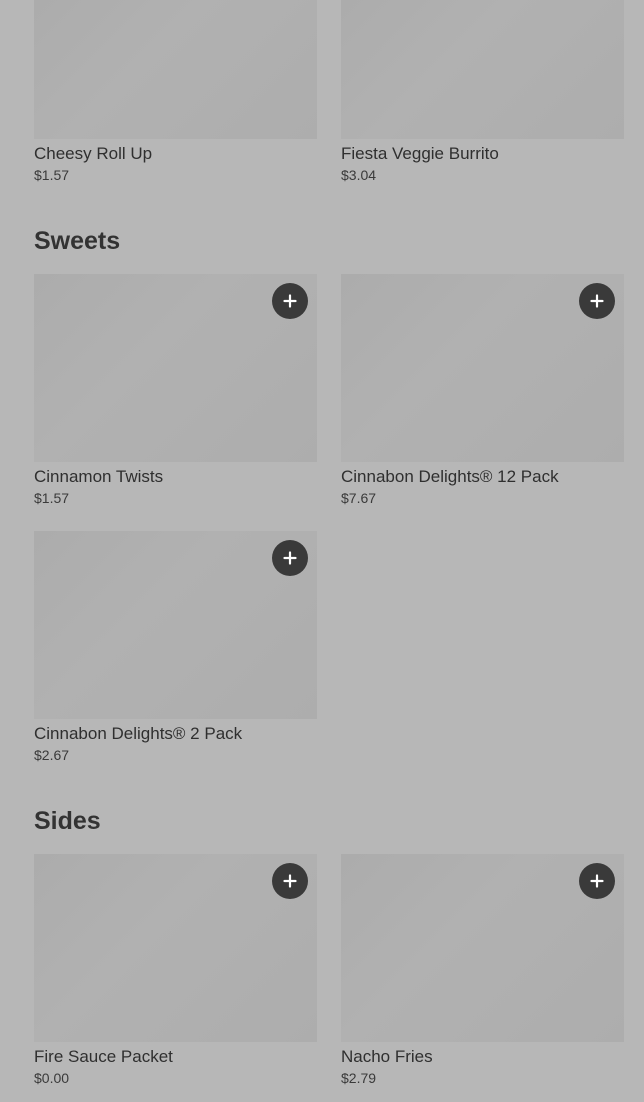 The width and height of the screenshot is (644, 1102). I want to click on item-name: Fire Sauce Packet, so click(103, 1056).